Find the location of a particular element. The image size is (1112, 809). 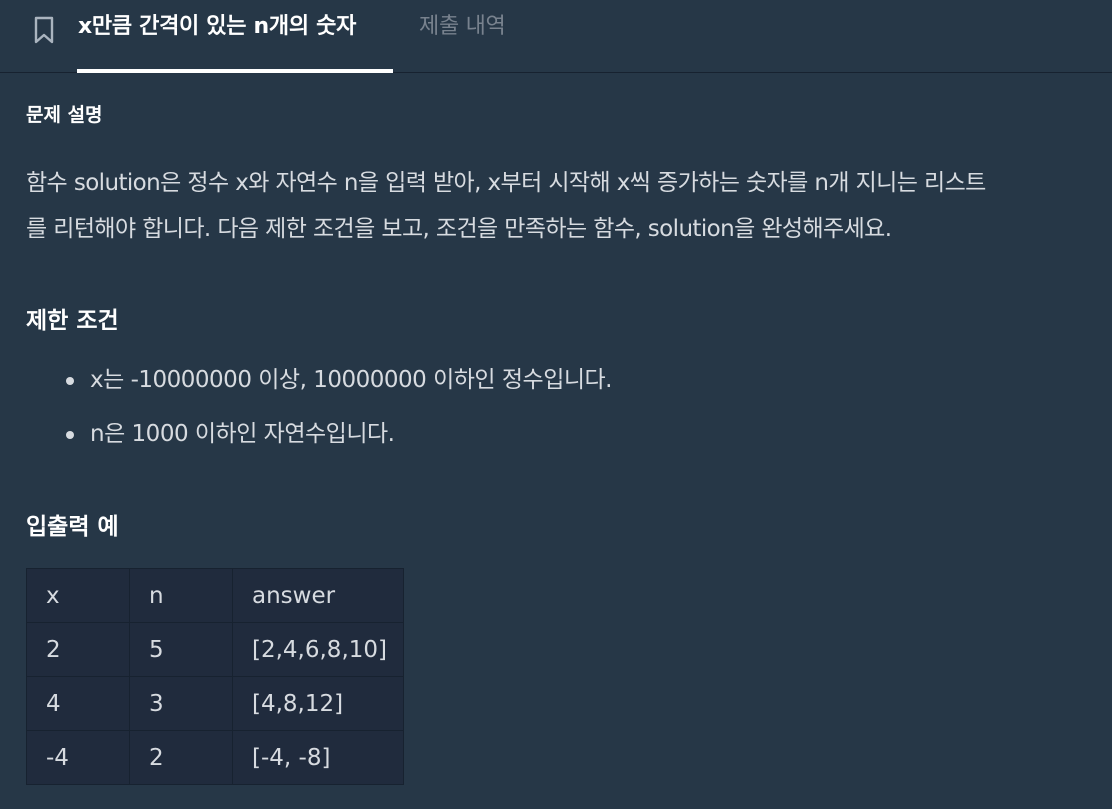

cell-n: 3 is located at coordinates (181, 703).